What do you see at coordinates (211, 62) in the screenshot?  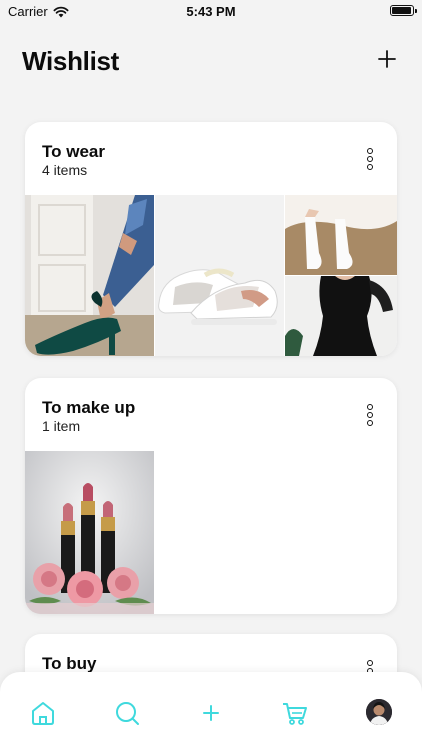 I see `page-header: Wishlist` at bounding box center [211, 62].